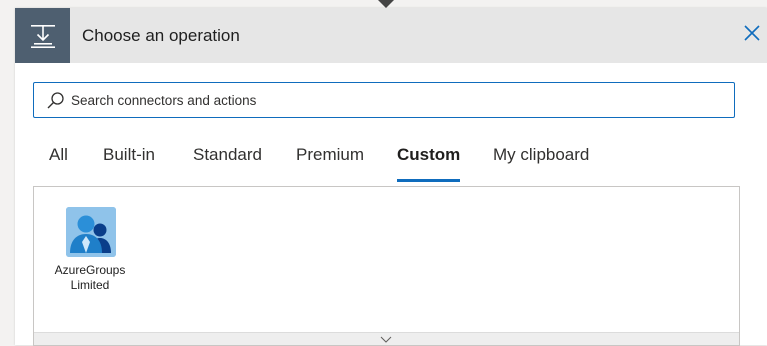 This screenshot has height=346, width=767. I want to click on tab-custom-label: Custom, so click(429, 154).